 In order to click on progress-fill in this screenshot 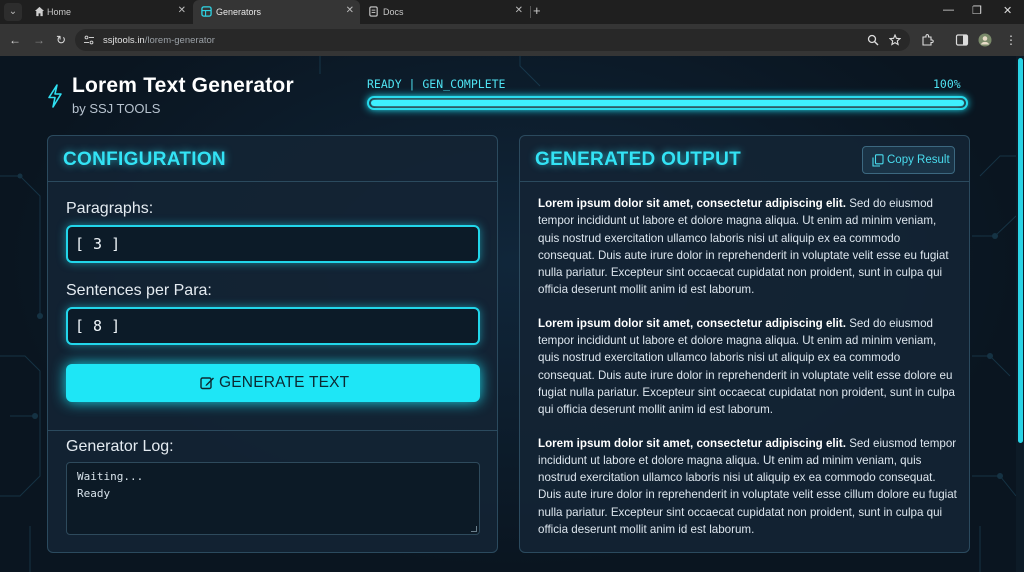, I will do `click(667, 103)`.